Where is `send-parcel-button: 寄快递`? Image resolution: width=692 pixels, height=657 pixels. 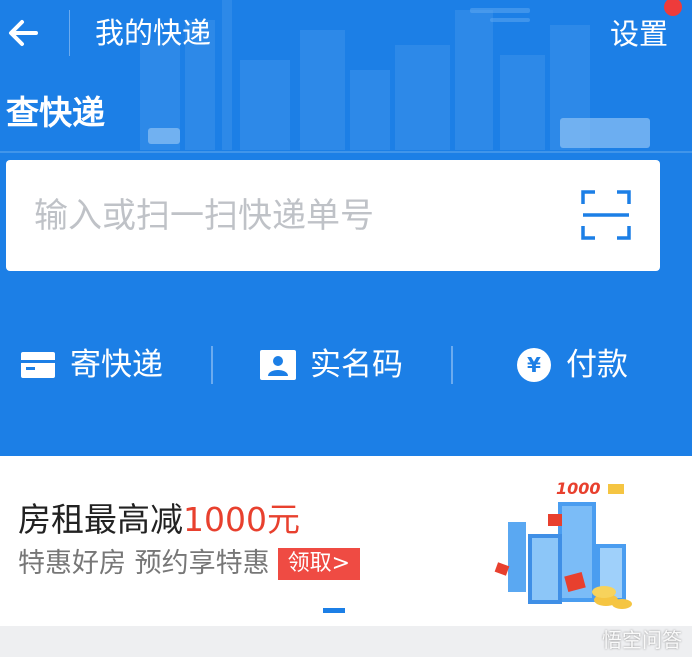
send-parcel-button: 寄快递 is located at coordinates (91, 365).